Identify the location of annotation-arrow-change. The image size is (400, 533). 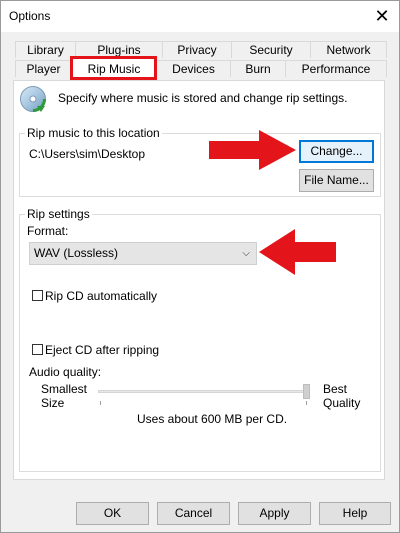
(252, 150).